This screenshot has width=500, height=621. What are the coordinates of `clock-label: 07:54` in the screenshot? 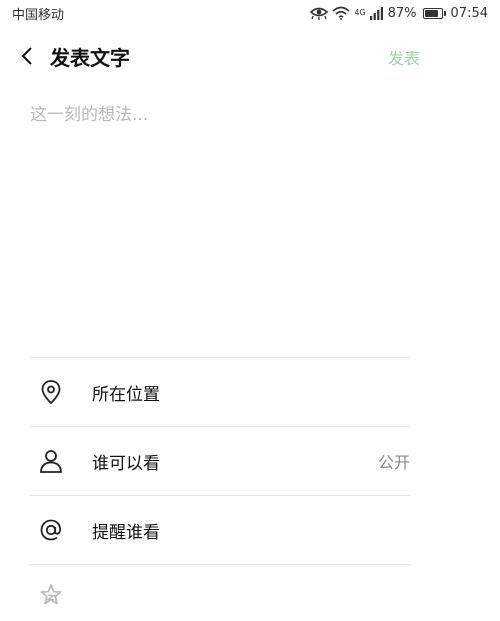 It's located at (469, 13).